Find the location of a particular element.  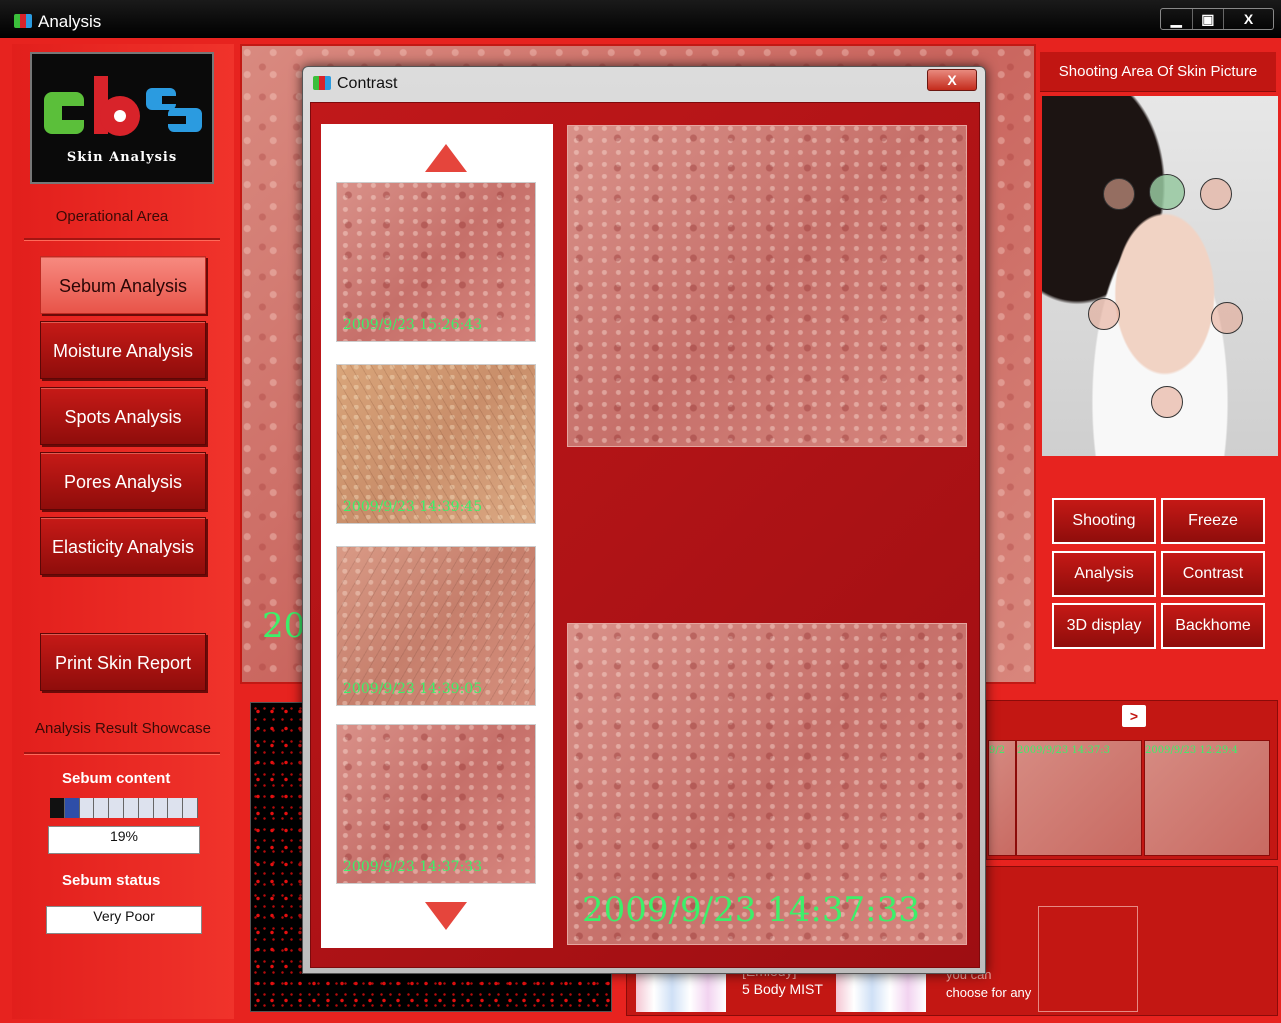

contrast-button: Contrast is located at coordinates (1213, 574).